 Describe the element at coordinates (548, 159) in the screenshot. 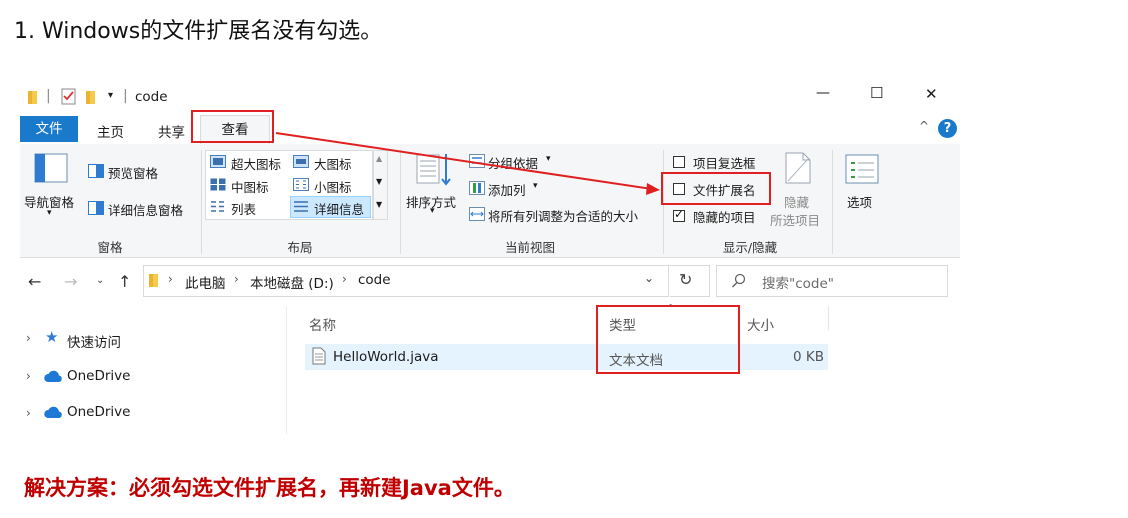

I see `group-by-dropdown-icon: ▾` at that location.